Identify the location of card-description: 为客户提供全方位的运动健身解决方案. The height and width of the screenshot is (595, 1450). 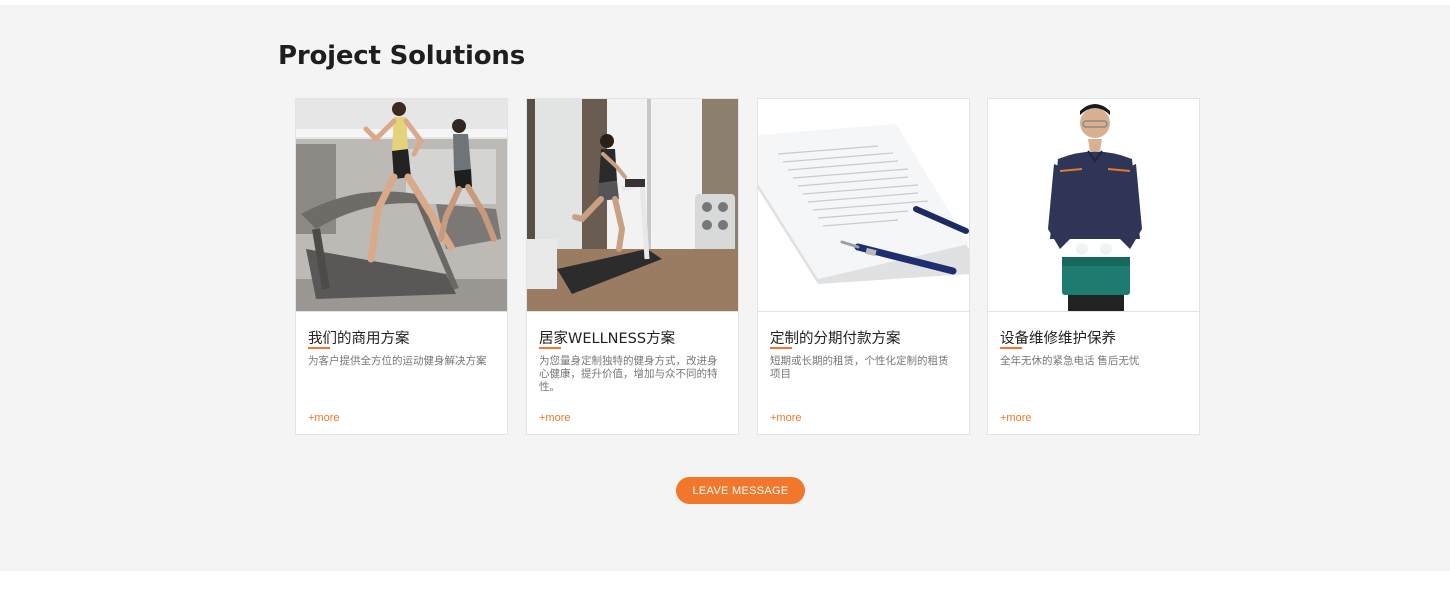
(397, 361).